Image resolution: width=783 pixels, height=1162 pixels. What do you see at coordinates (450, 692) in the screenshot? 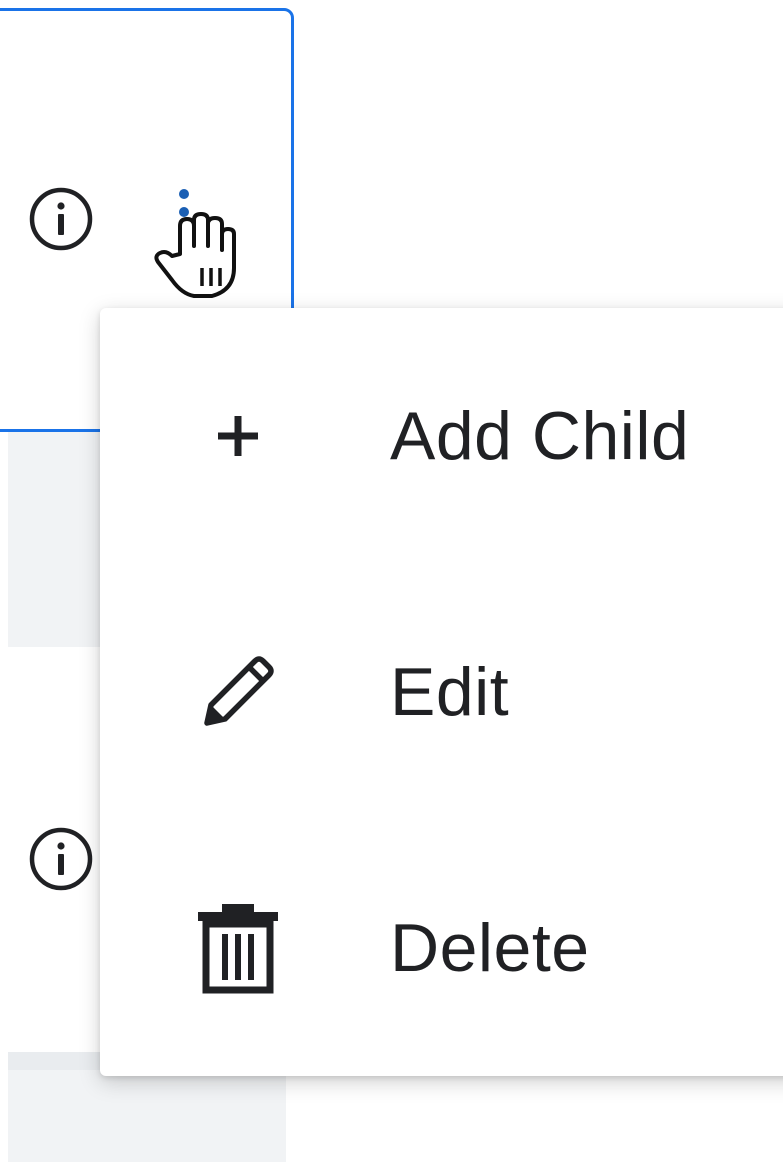
I see `menu-item-label: Edit` at bounding box center [450, 692].